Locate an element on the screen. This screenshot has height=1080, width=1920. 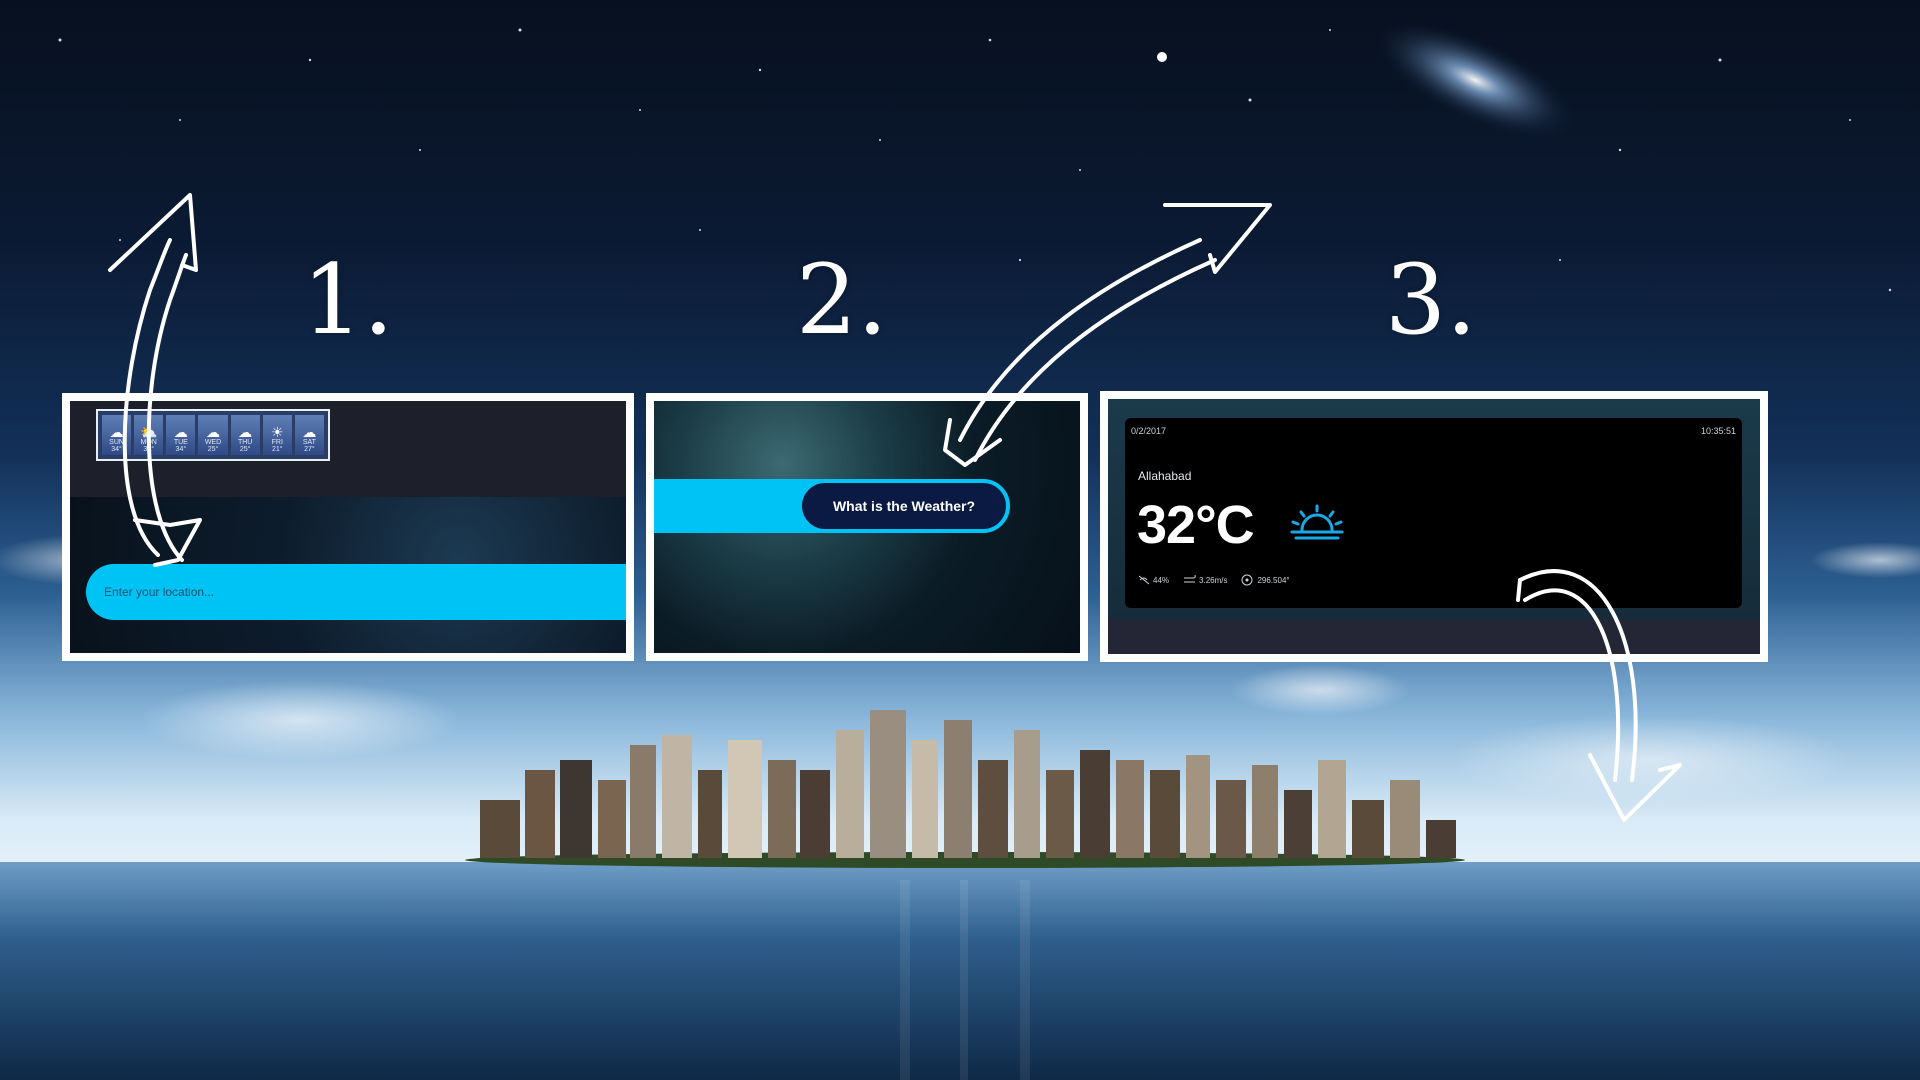
forecast-day: ☀ FRI 21° is located at coordinates (277, 435).